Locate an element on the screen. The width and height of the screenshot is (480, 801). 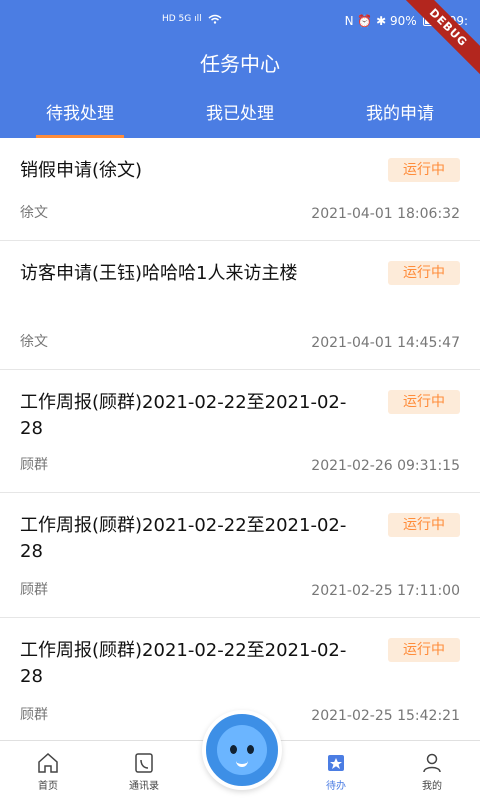
nav-todo: 待办 is located at coordinates (336, 771).